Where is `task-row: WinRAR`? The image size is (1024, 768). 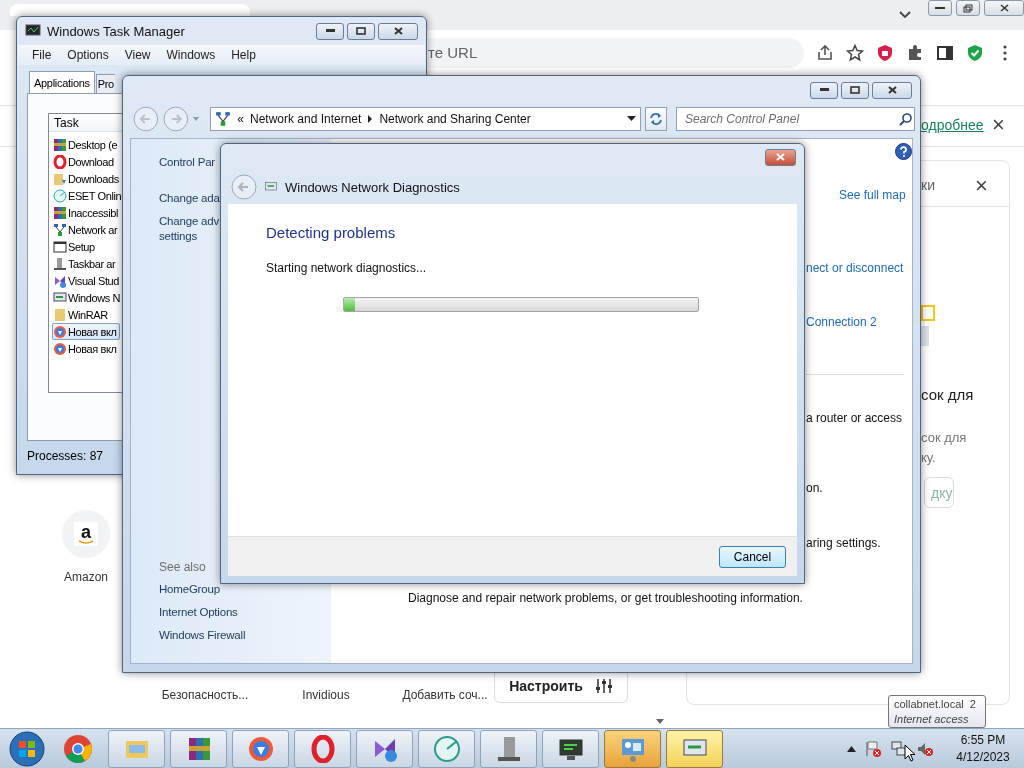 task-row: WinRAR is located at coordinates (86, 314).